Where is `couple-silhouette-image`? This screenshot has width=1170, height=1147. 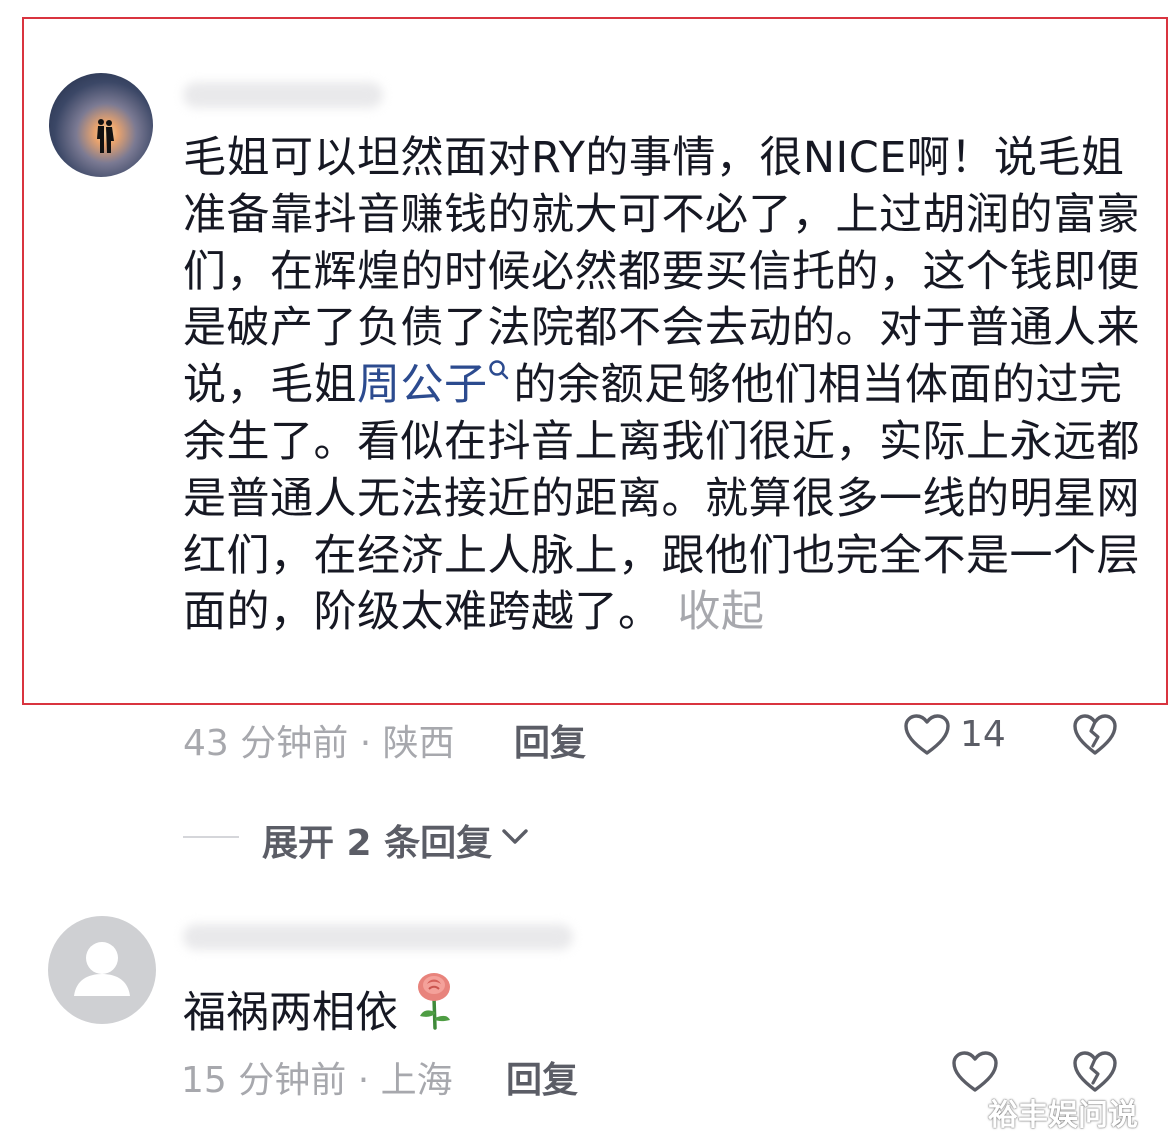 couple-silhouette-image is located at coordinates (105, 136).